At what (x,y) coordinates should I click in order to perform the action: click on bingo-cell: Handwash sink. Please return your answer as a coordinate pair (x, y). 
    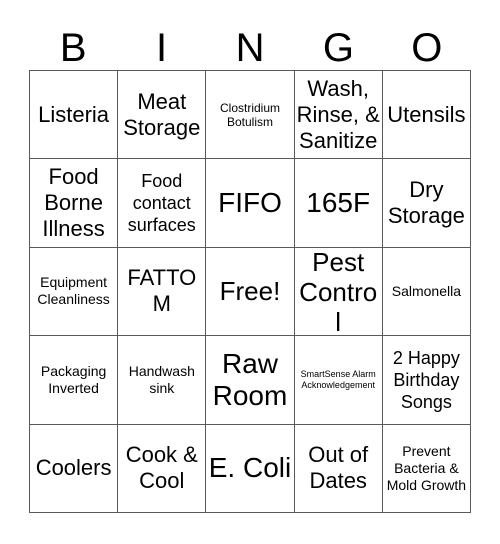
    Looking at the image, I should click on (162, 380).